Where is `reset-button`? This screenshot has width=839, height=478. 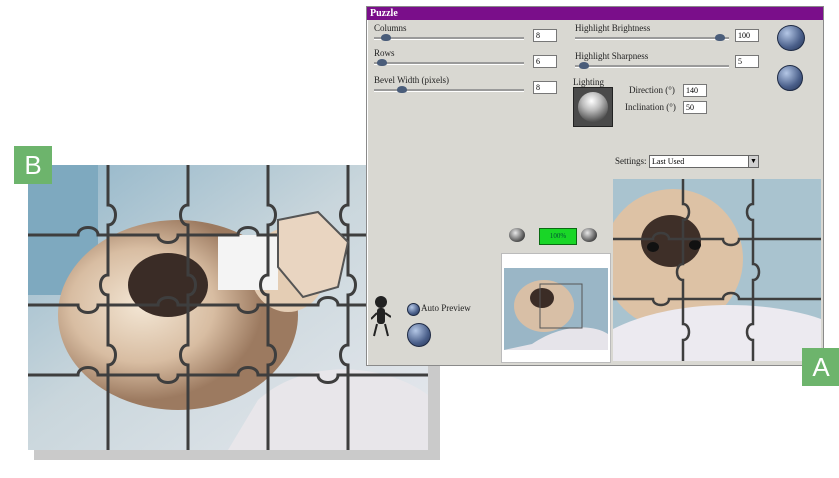 reset-button is located at coordinates (419, 335).